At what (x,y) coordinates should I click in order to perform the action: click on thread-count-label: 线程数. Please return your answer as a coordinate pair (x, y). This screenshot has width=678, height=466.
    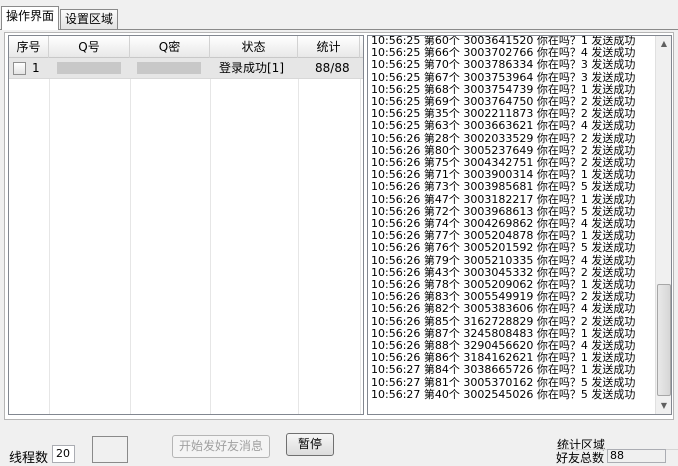
    Looking at the image, I should click on (29, 458).